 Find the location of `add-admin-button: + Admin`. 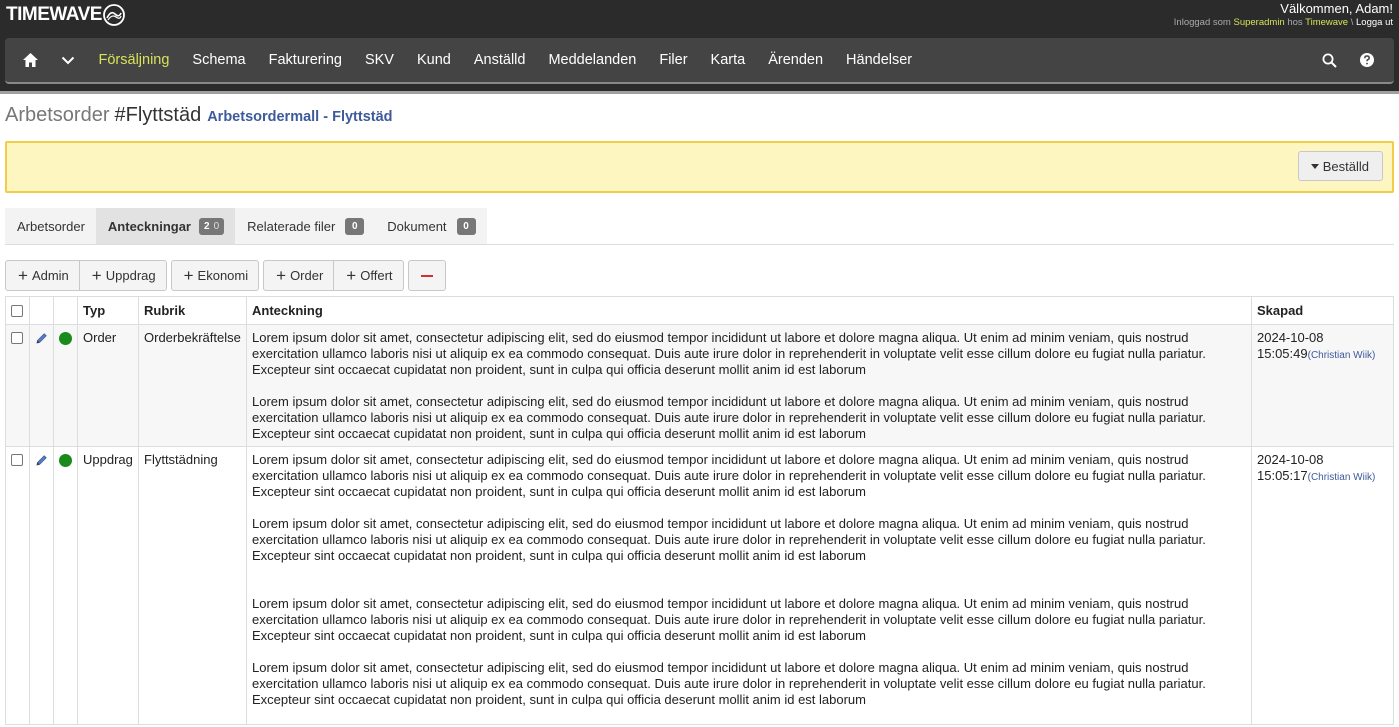

add-admin-button: + Admin is located at coordinates (42, 275).